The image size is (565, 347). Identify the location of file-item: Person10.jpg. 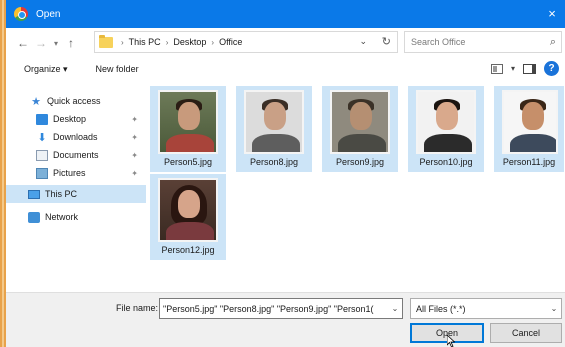
(446, 129).